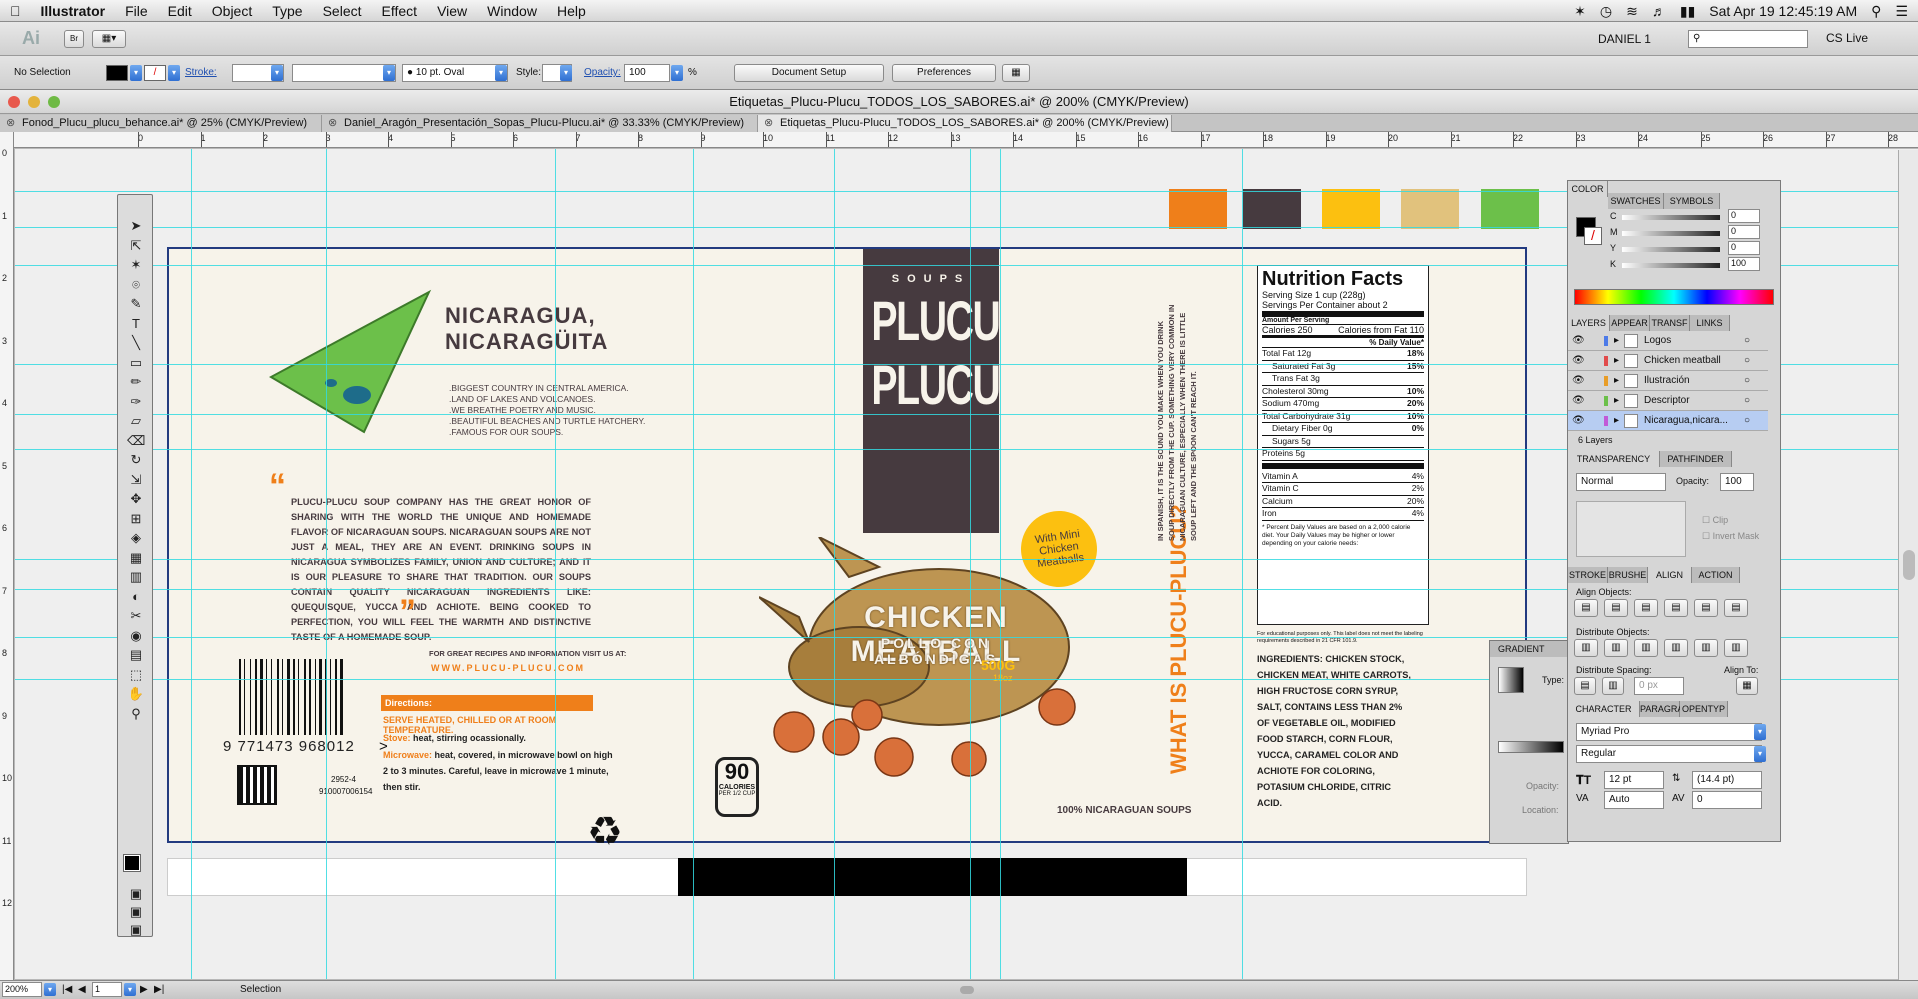 This screenshot has height=999, width=1918. I want to click on kerning-field: Auto, so click(1634, 800).